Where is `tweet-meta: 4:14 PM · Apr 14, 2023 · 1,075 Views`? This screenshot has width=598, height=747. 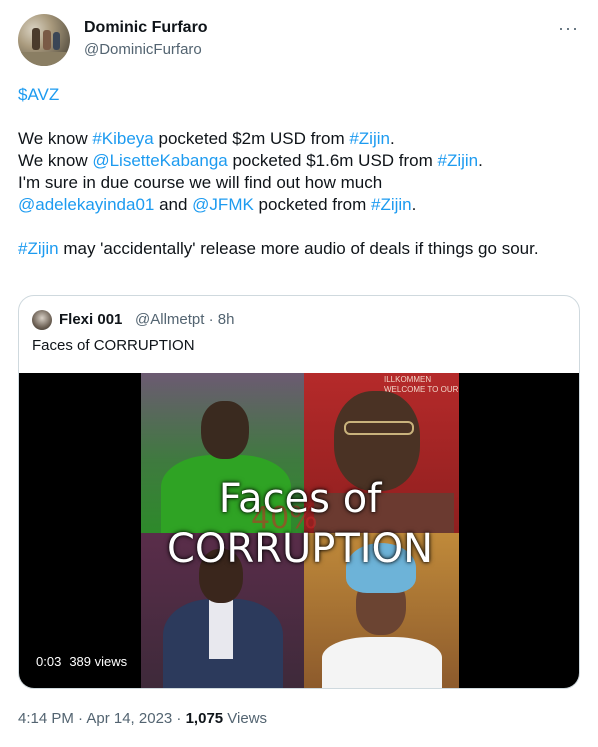 tweet-meta: 4:14 PM · Apr 14, 2023 · 1,075 Views is located at coordinates (142, 719).